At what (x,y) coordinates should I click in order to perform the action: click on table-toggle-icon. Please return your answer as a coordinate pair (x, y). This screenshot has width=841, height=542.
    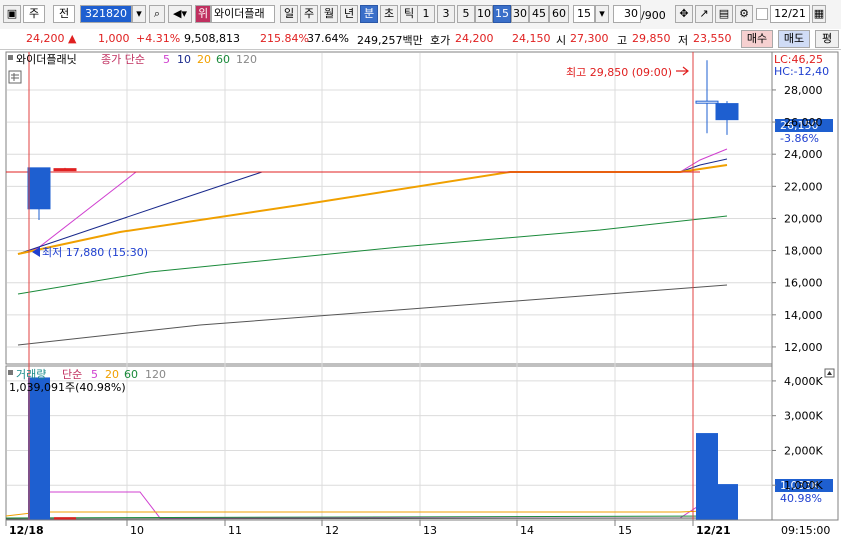
    Looking at the image, I should click on (15, 77).